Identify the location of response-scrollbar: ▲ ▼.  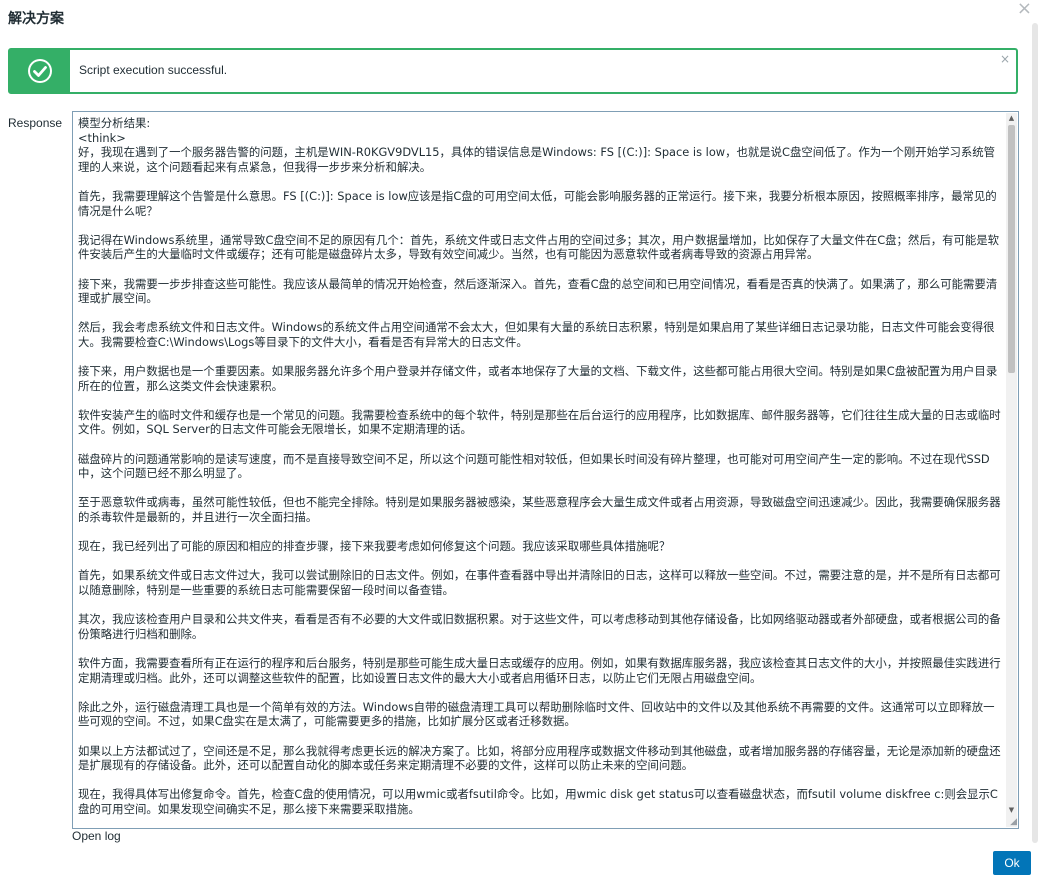
(1011, 470).